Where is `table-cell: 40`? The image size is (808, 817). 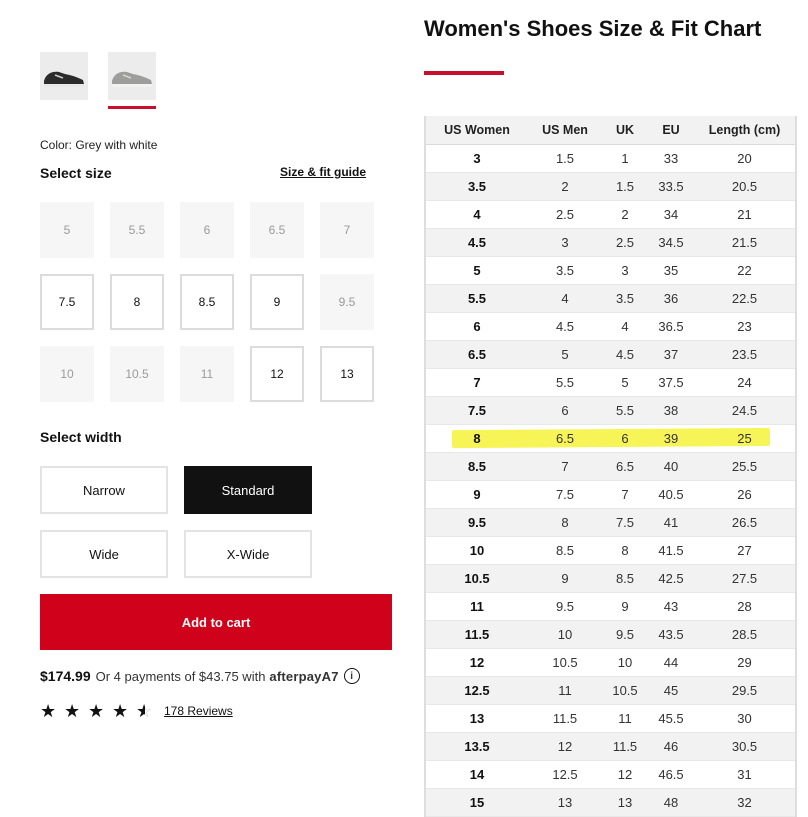
table-cell: 40 is located at coordinates (671, 466).